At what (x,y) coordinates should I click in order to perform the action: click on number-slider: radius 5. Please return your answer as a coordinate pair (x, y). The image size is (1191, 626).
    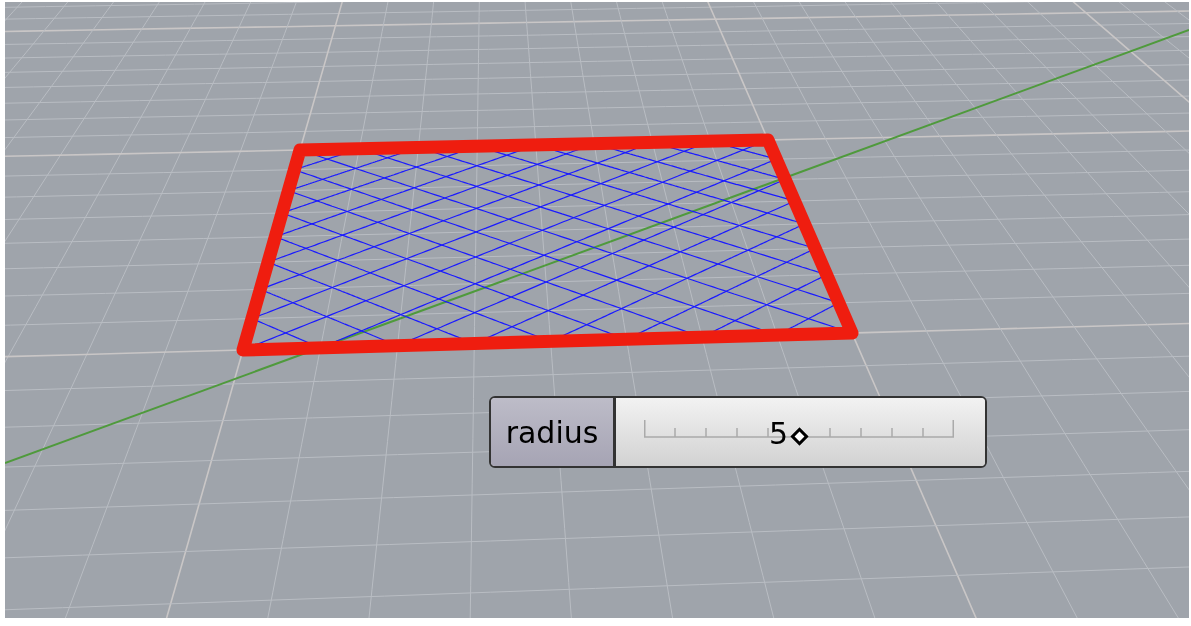
    Looking at the image, I should click on (738, 432).